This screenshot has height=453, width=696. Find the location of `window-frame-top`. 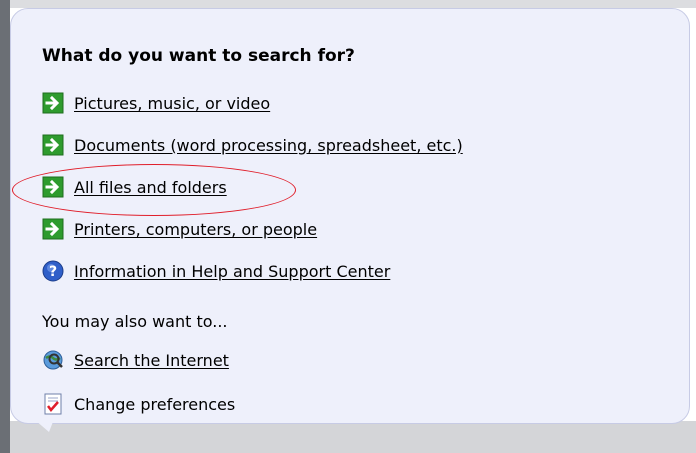

window-frame-top is located at coordinates (348, 4).